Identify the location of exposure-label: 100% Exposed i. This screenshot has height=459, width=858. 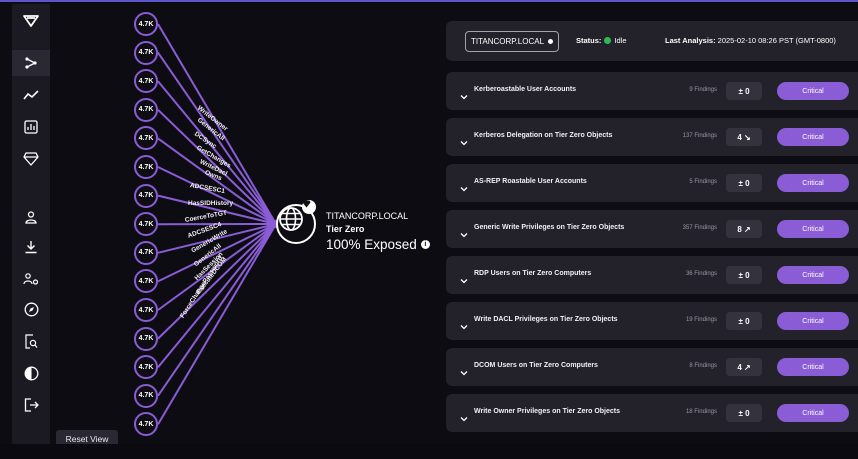
(378, 244).